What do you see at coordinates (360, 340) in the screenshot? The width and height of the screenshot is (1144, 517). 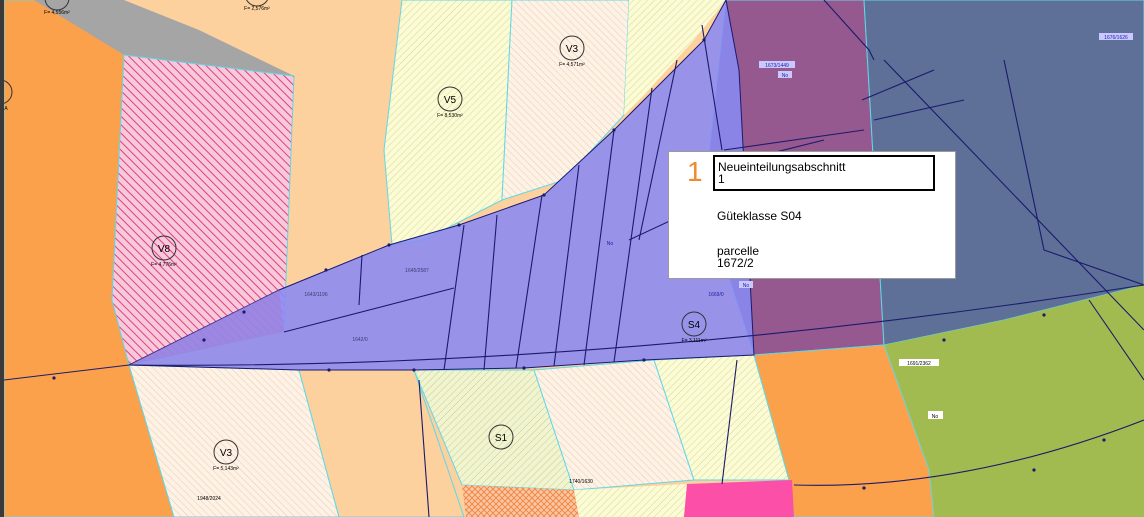 I see `parcel-number-1642: 1642/0` at bounding box center [360, 340].